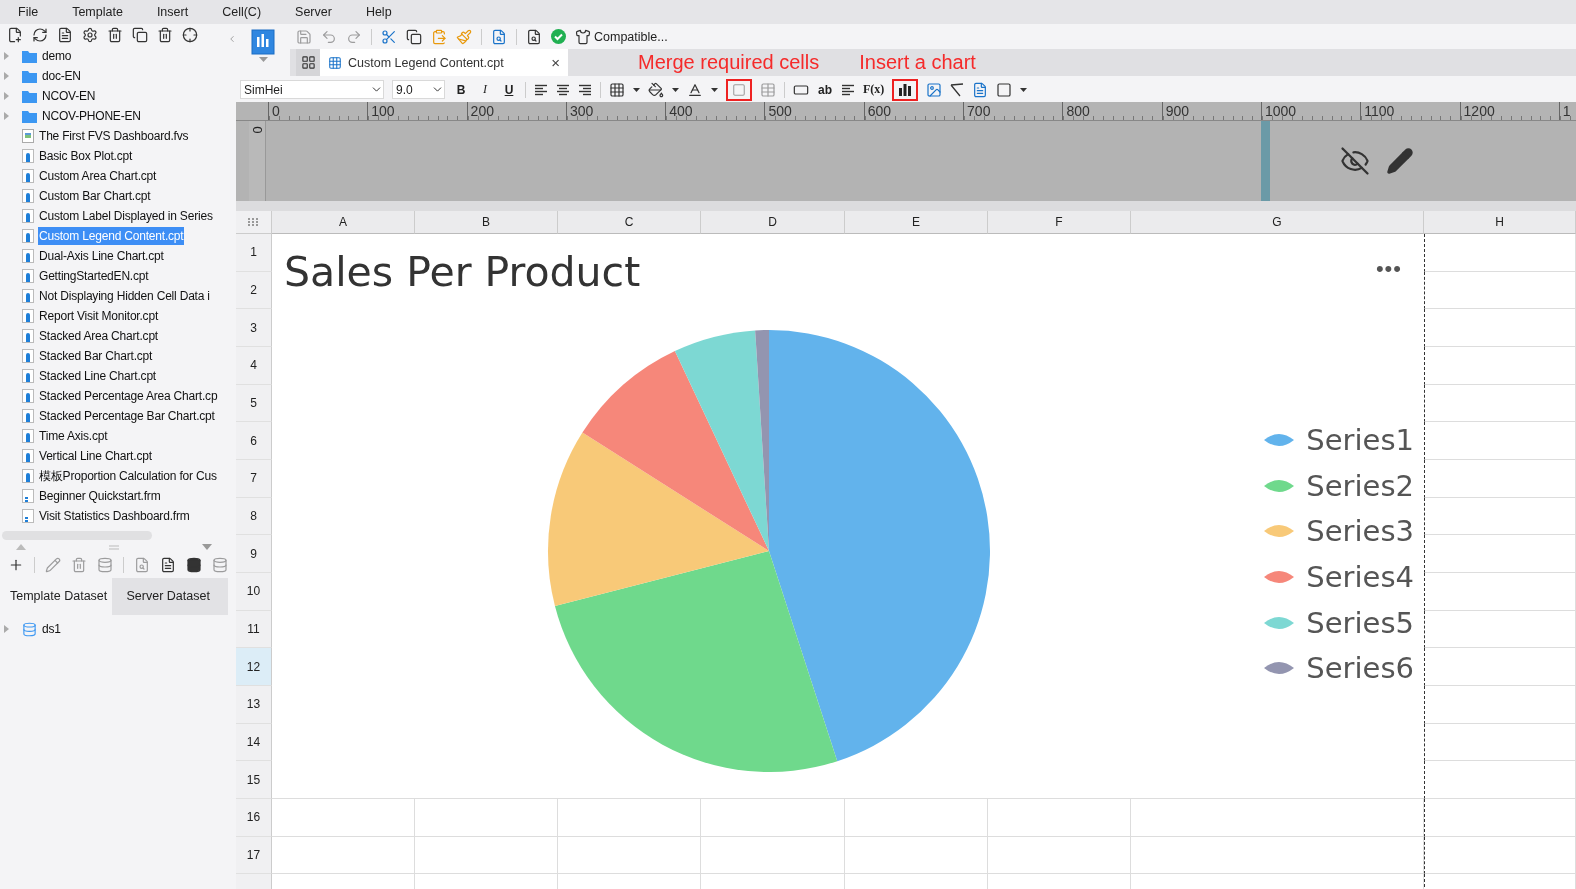 The width and height of the screenshot is (1576, 889). I want to click on align-icon, so click(848, 89).